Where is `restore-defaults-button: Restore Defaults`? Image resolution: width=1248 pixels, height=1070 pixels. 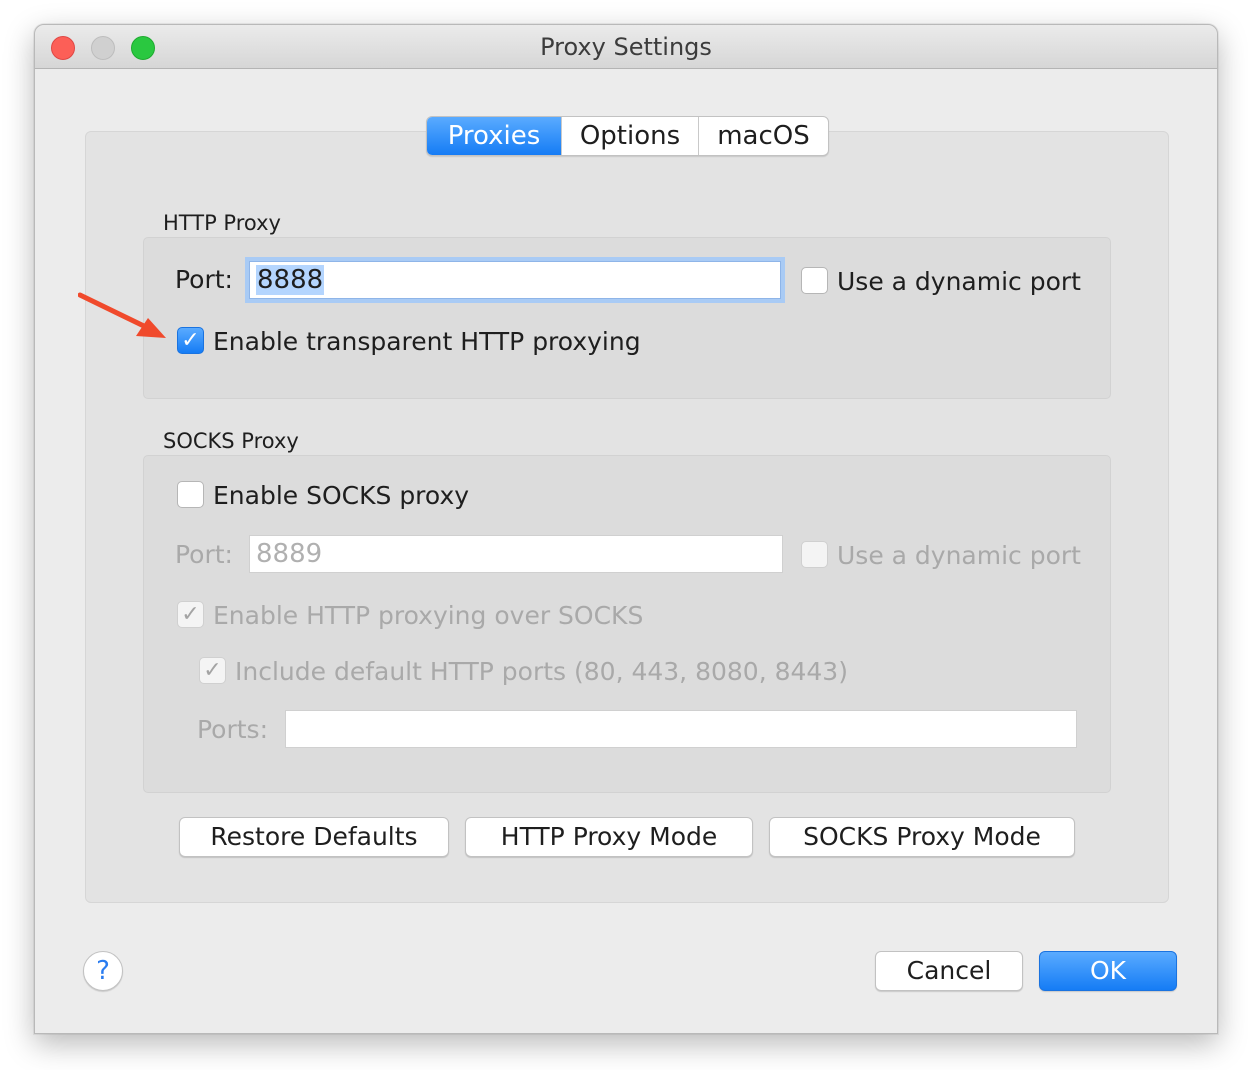 restore-defaults-button: Restore Defaults is located at coordinates (314, 837).